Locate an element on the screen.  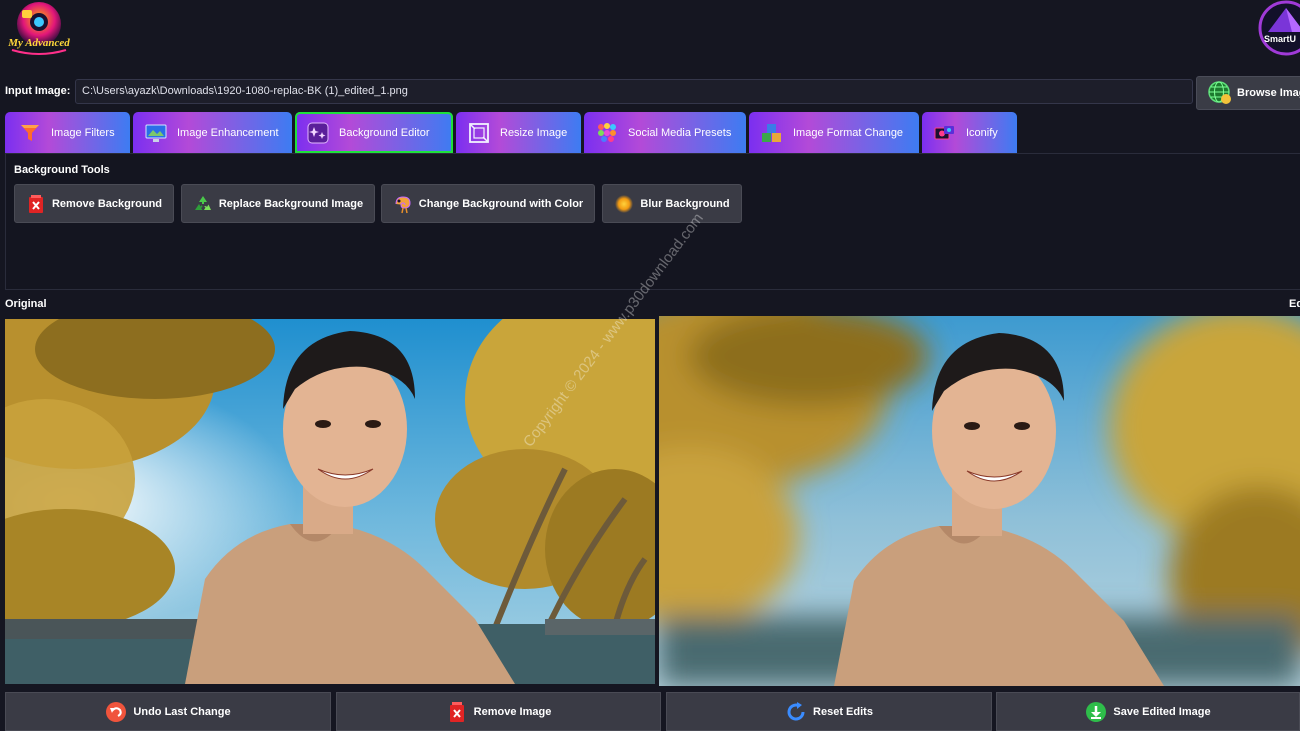
tool-label: Remove Background is located at coordinates (107, 203).